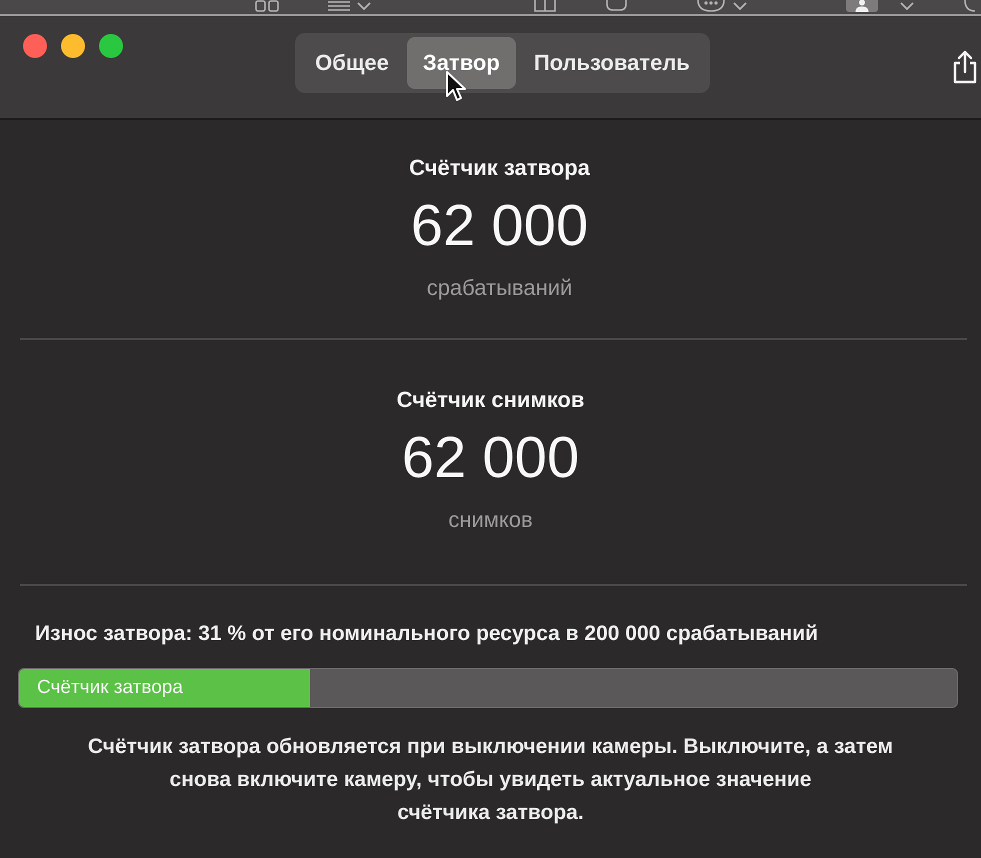 The width and height of the screenshot is (981, 858). Describe the element at coordinates (965, 67) in the screenshot. I see `share-icon` at that location.